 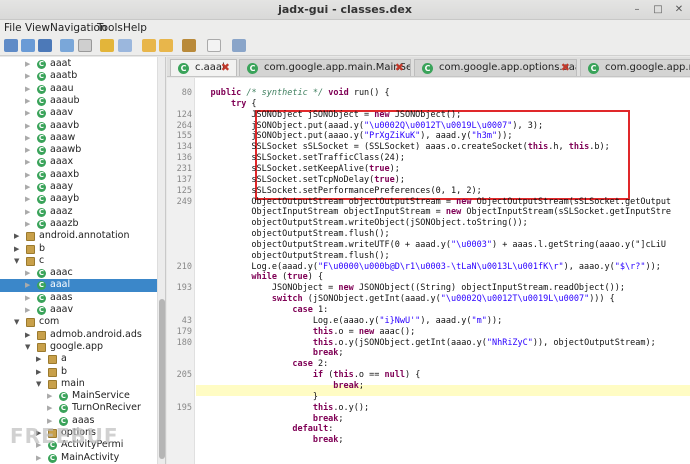 What do you see at coordinates (79, 396) in the screenshot?
I see `tree-class-item: ▶ C MainService` at bounding box center [79, 396].